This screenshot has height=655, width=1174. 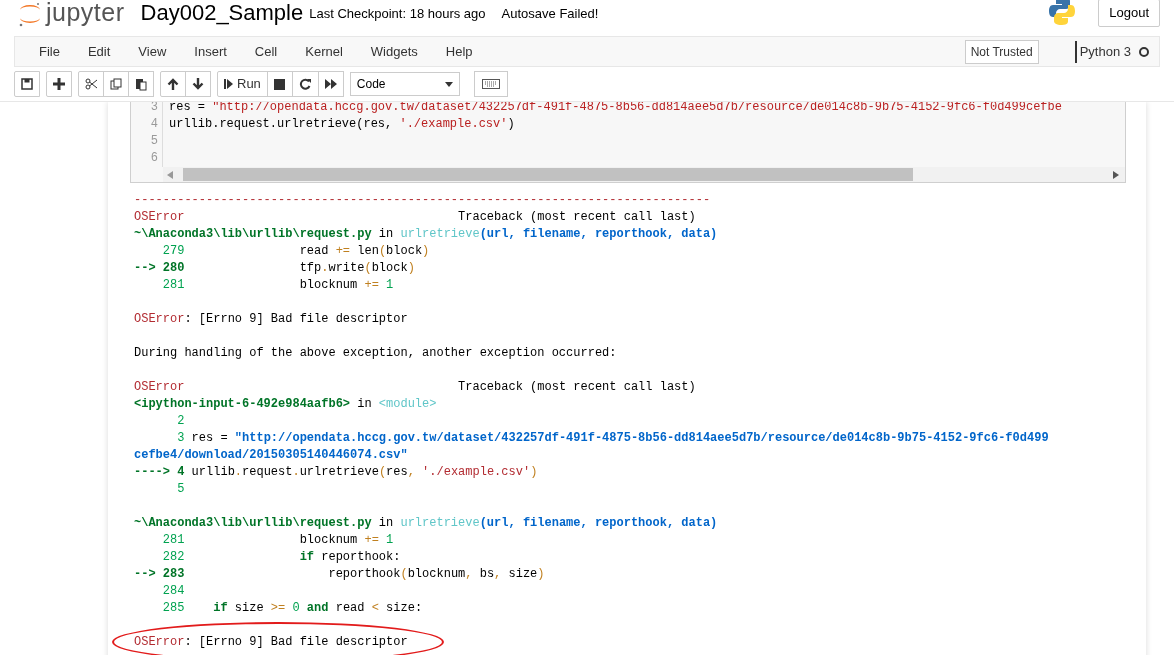 I want to click on autosave-status: Autosave Failed!, so click(x=550, y=14).